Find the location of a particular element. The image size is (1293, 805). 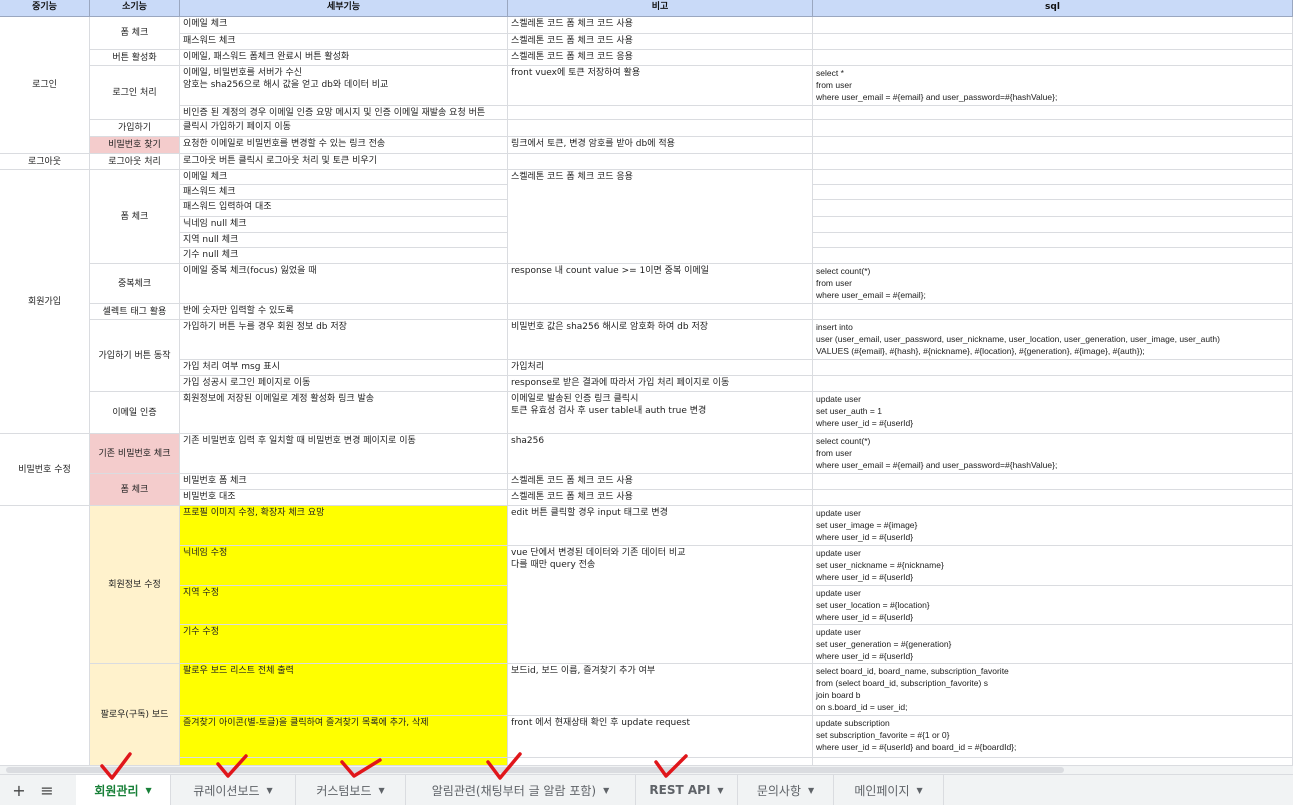

detail-cell: 패스워드 입력하여 대조 is located at coordinates (344, 208).